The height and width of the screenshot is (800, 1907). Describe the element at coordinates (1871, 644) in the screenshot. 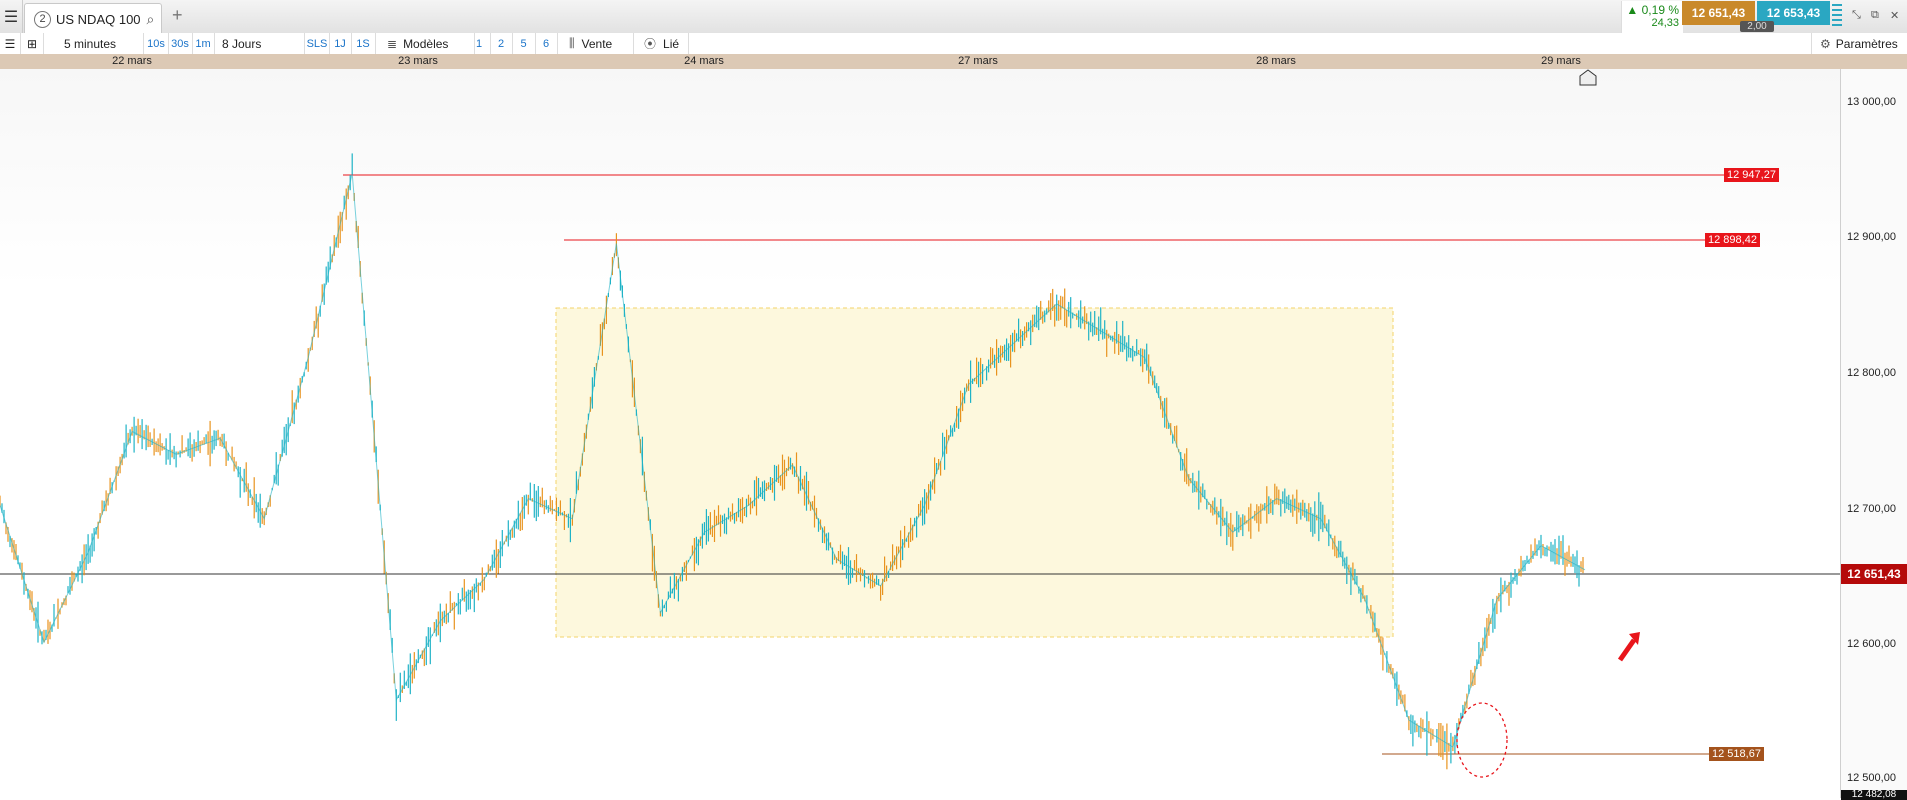

I see `price-tick-label: 12 600,00` at that location.